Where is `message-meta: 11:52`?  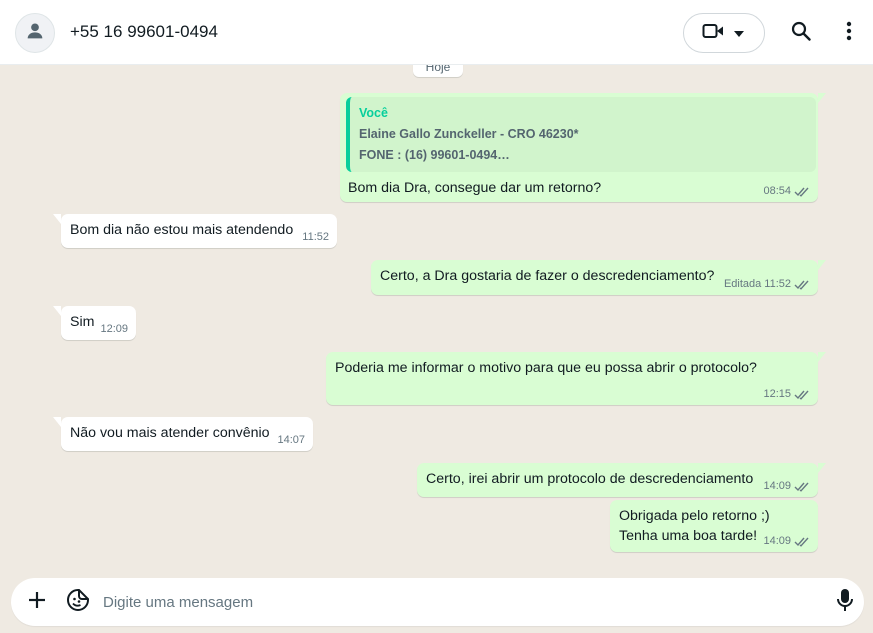 message-meta: 11:52 is located at coordinates (315, 237).